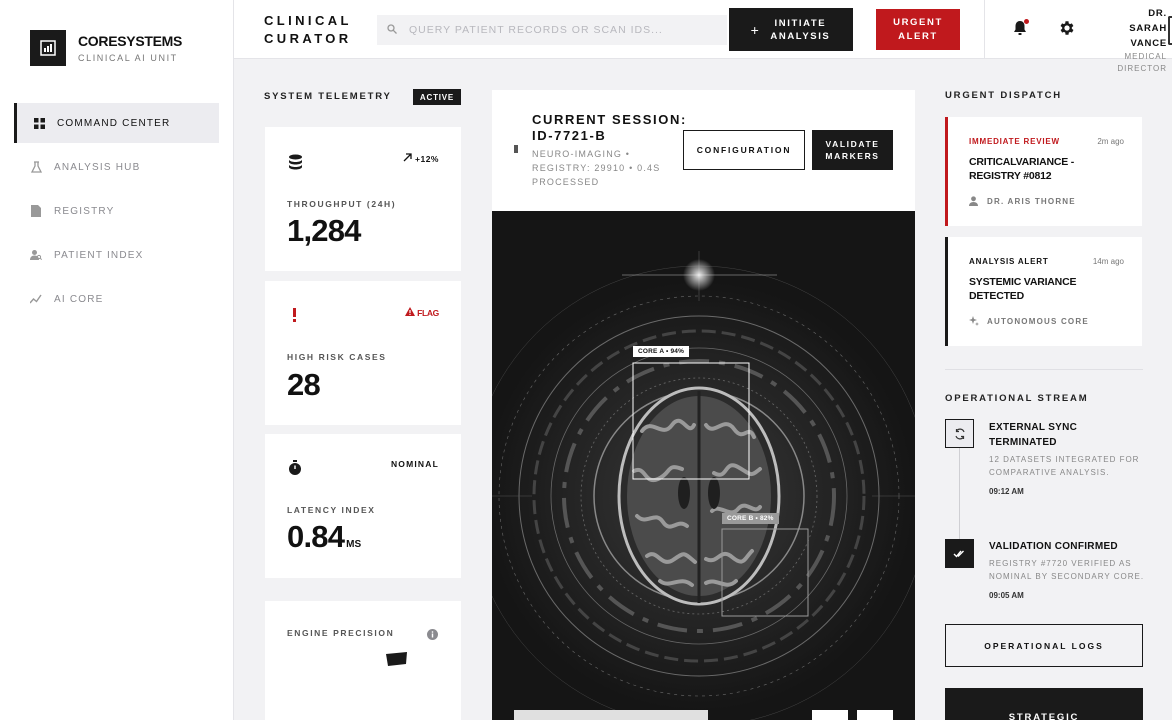  Describe the element at coordinates (116, 299) in the screenshot. I see `sidebar-item-ai-core: AI CORE` at that location.